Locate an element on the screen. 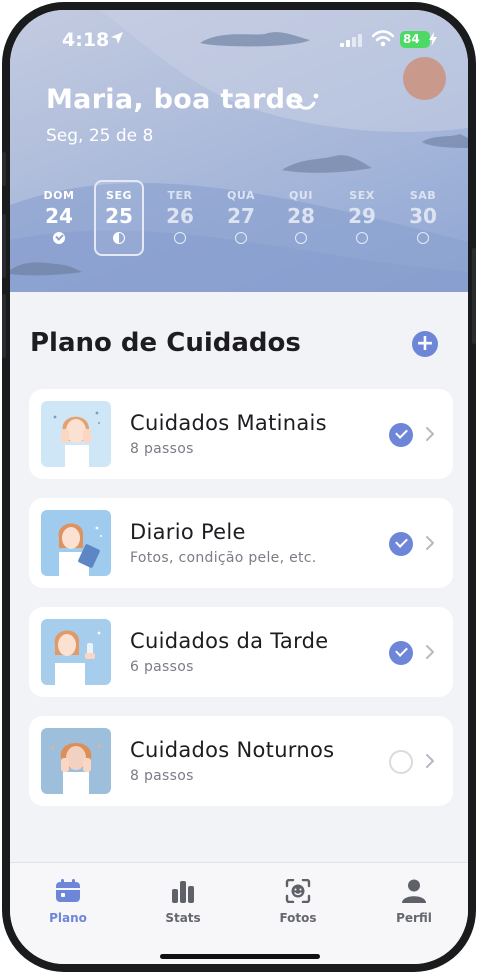 Image resolution: width=478 pixels, height=974 pixels. tab-perfil: Perfil is located at coordinates (414, 902).